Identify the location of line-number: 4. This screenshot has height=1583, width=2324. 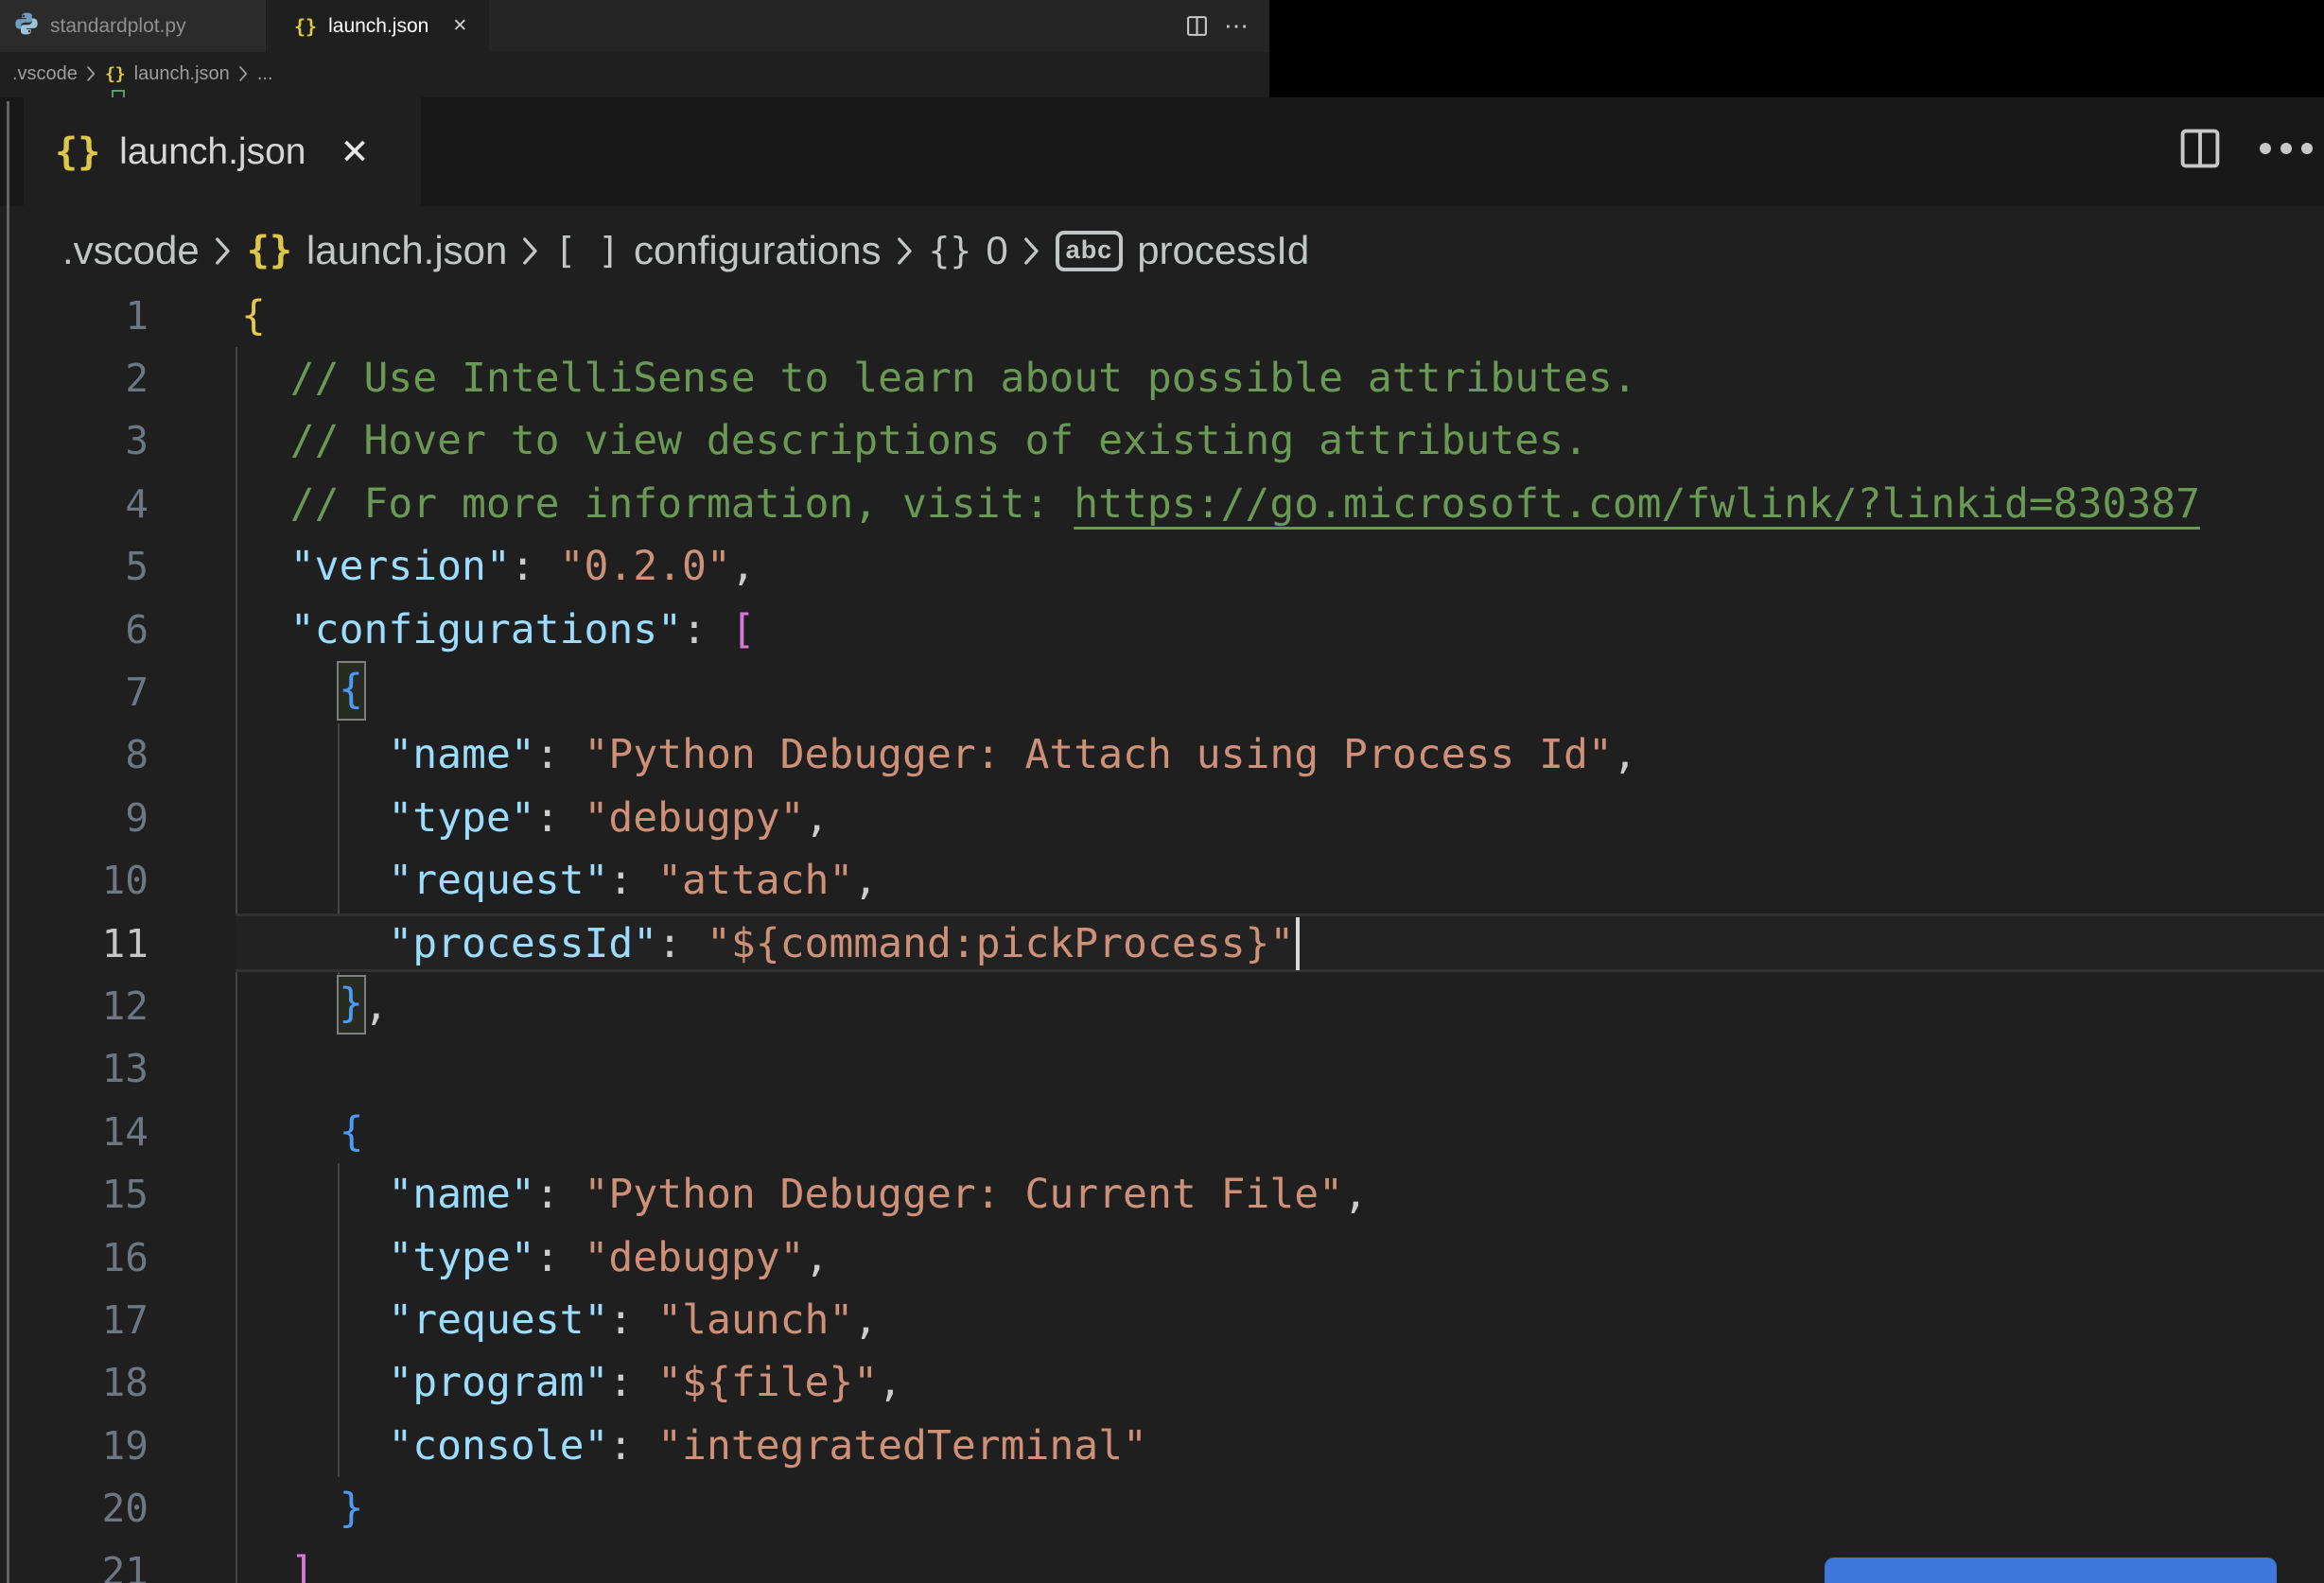
(137, 504).